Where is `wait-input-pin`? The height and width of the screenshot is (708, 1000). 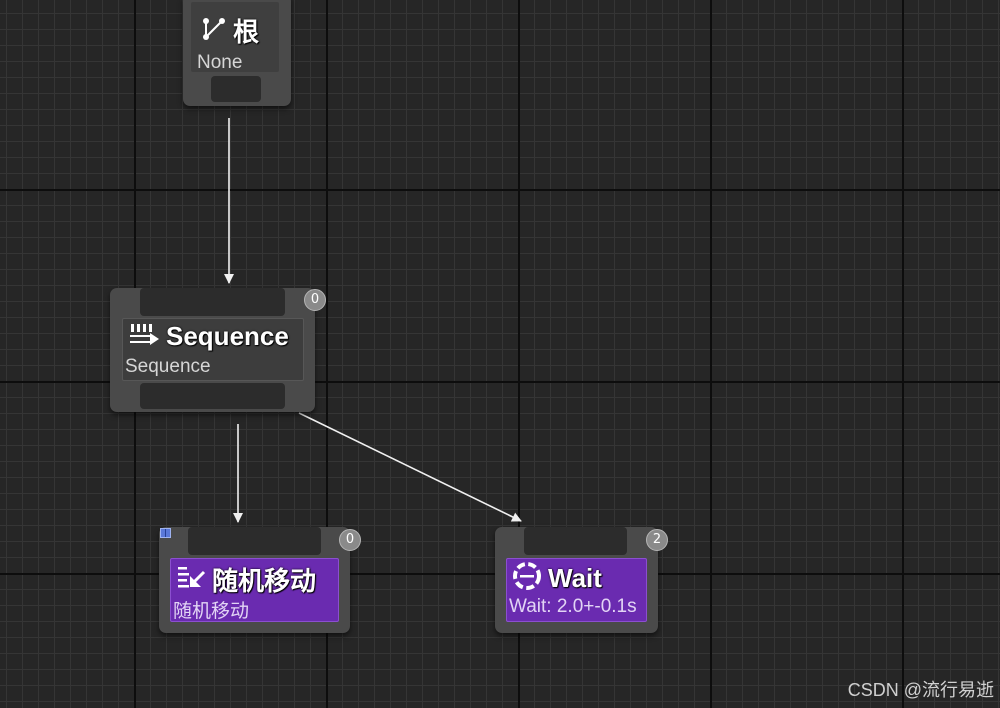 wait-input-pin is located at coordinates (575, 541).